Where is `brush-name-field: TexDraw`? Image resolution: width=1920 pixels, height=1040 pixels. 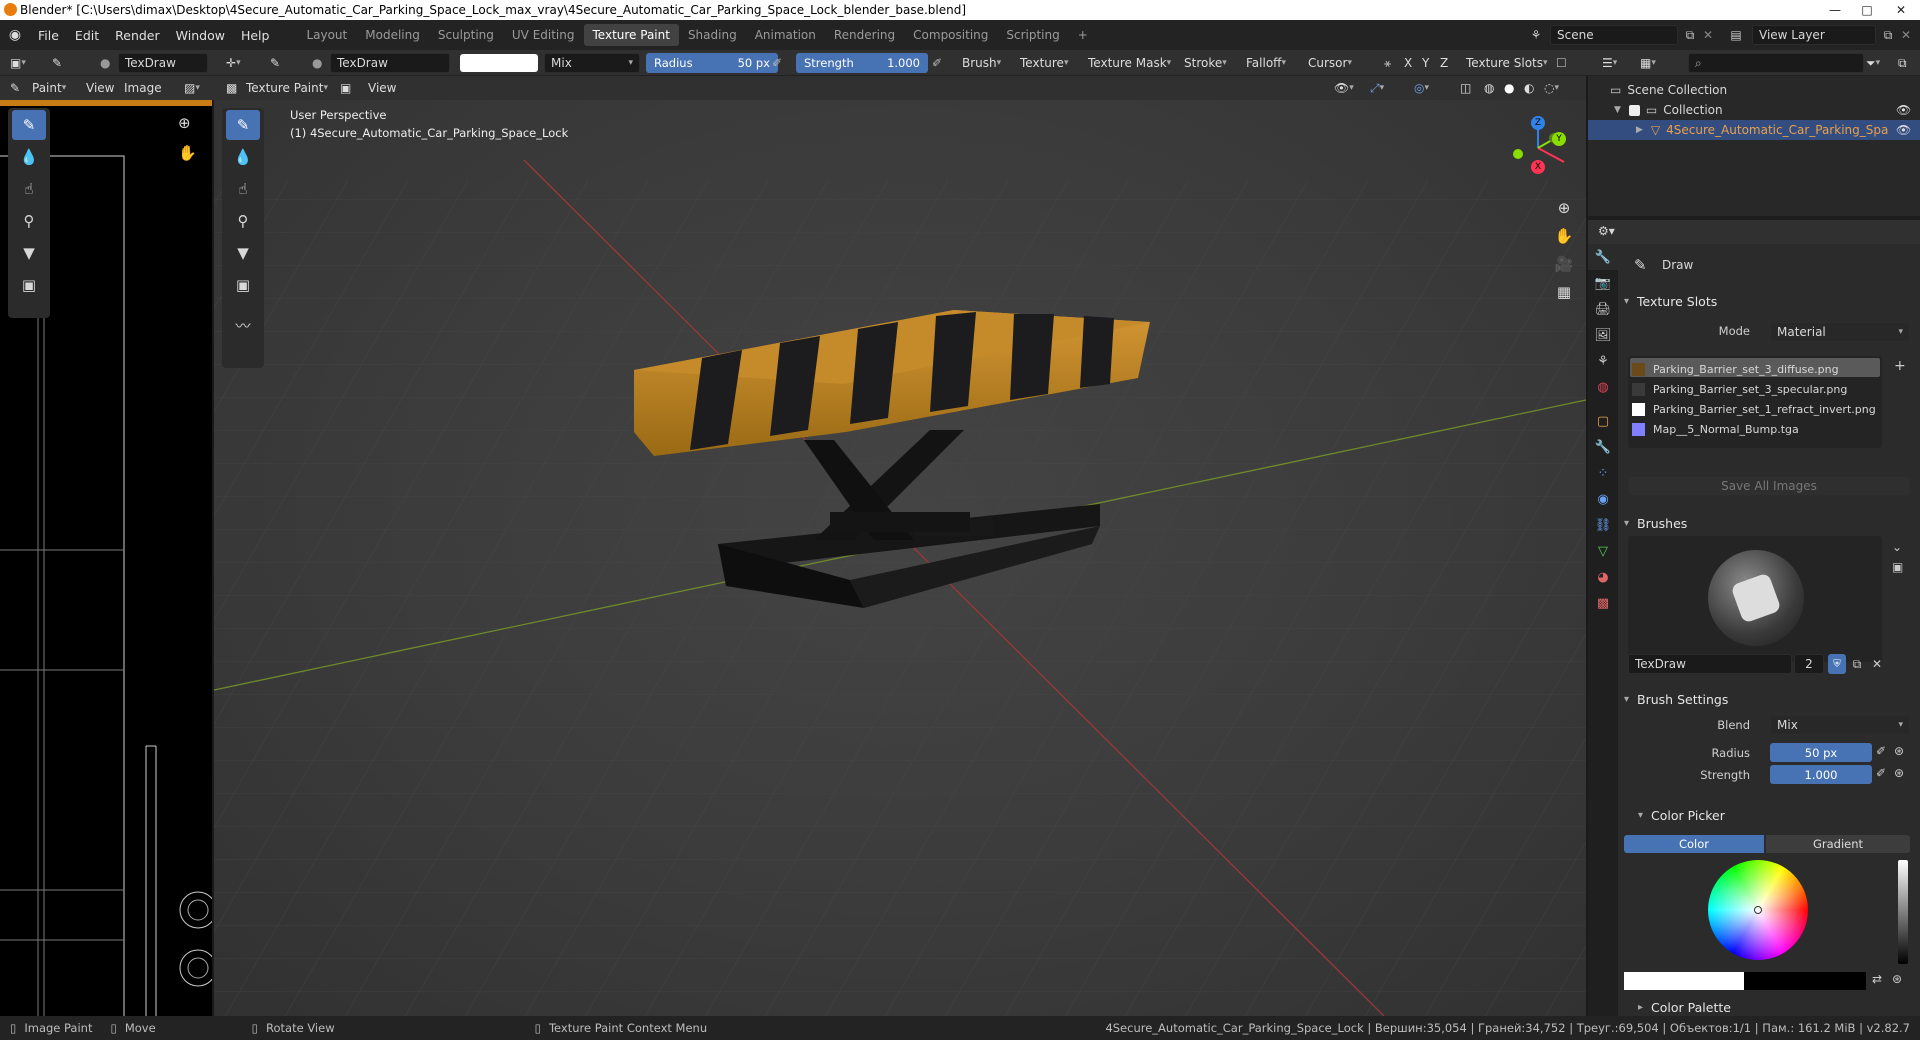 brush-name-field: TexDraw is located at coordinates (1710, 664).